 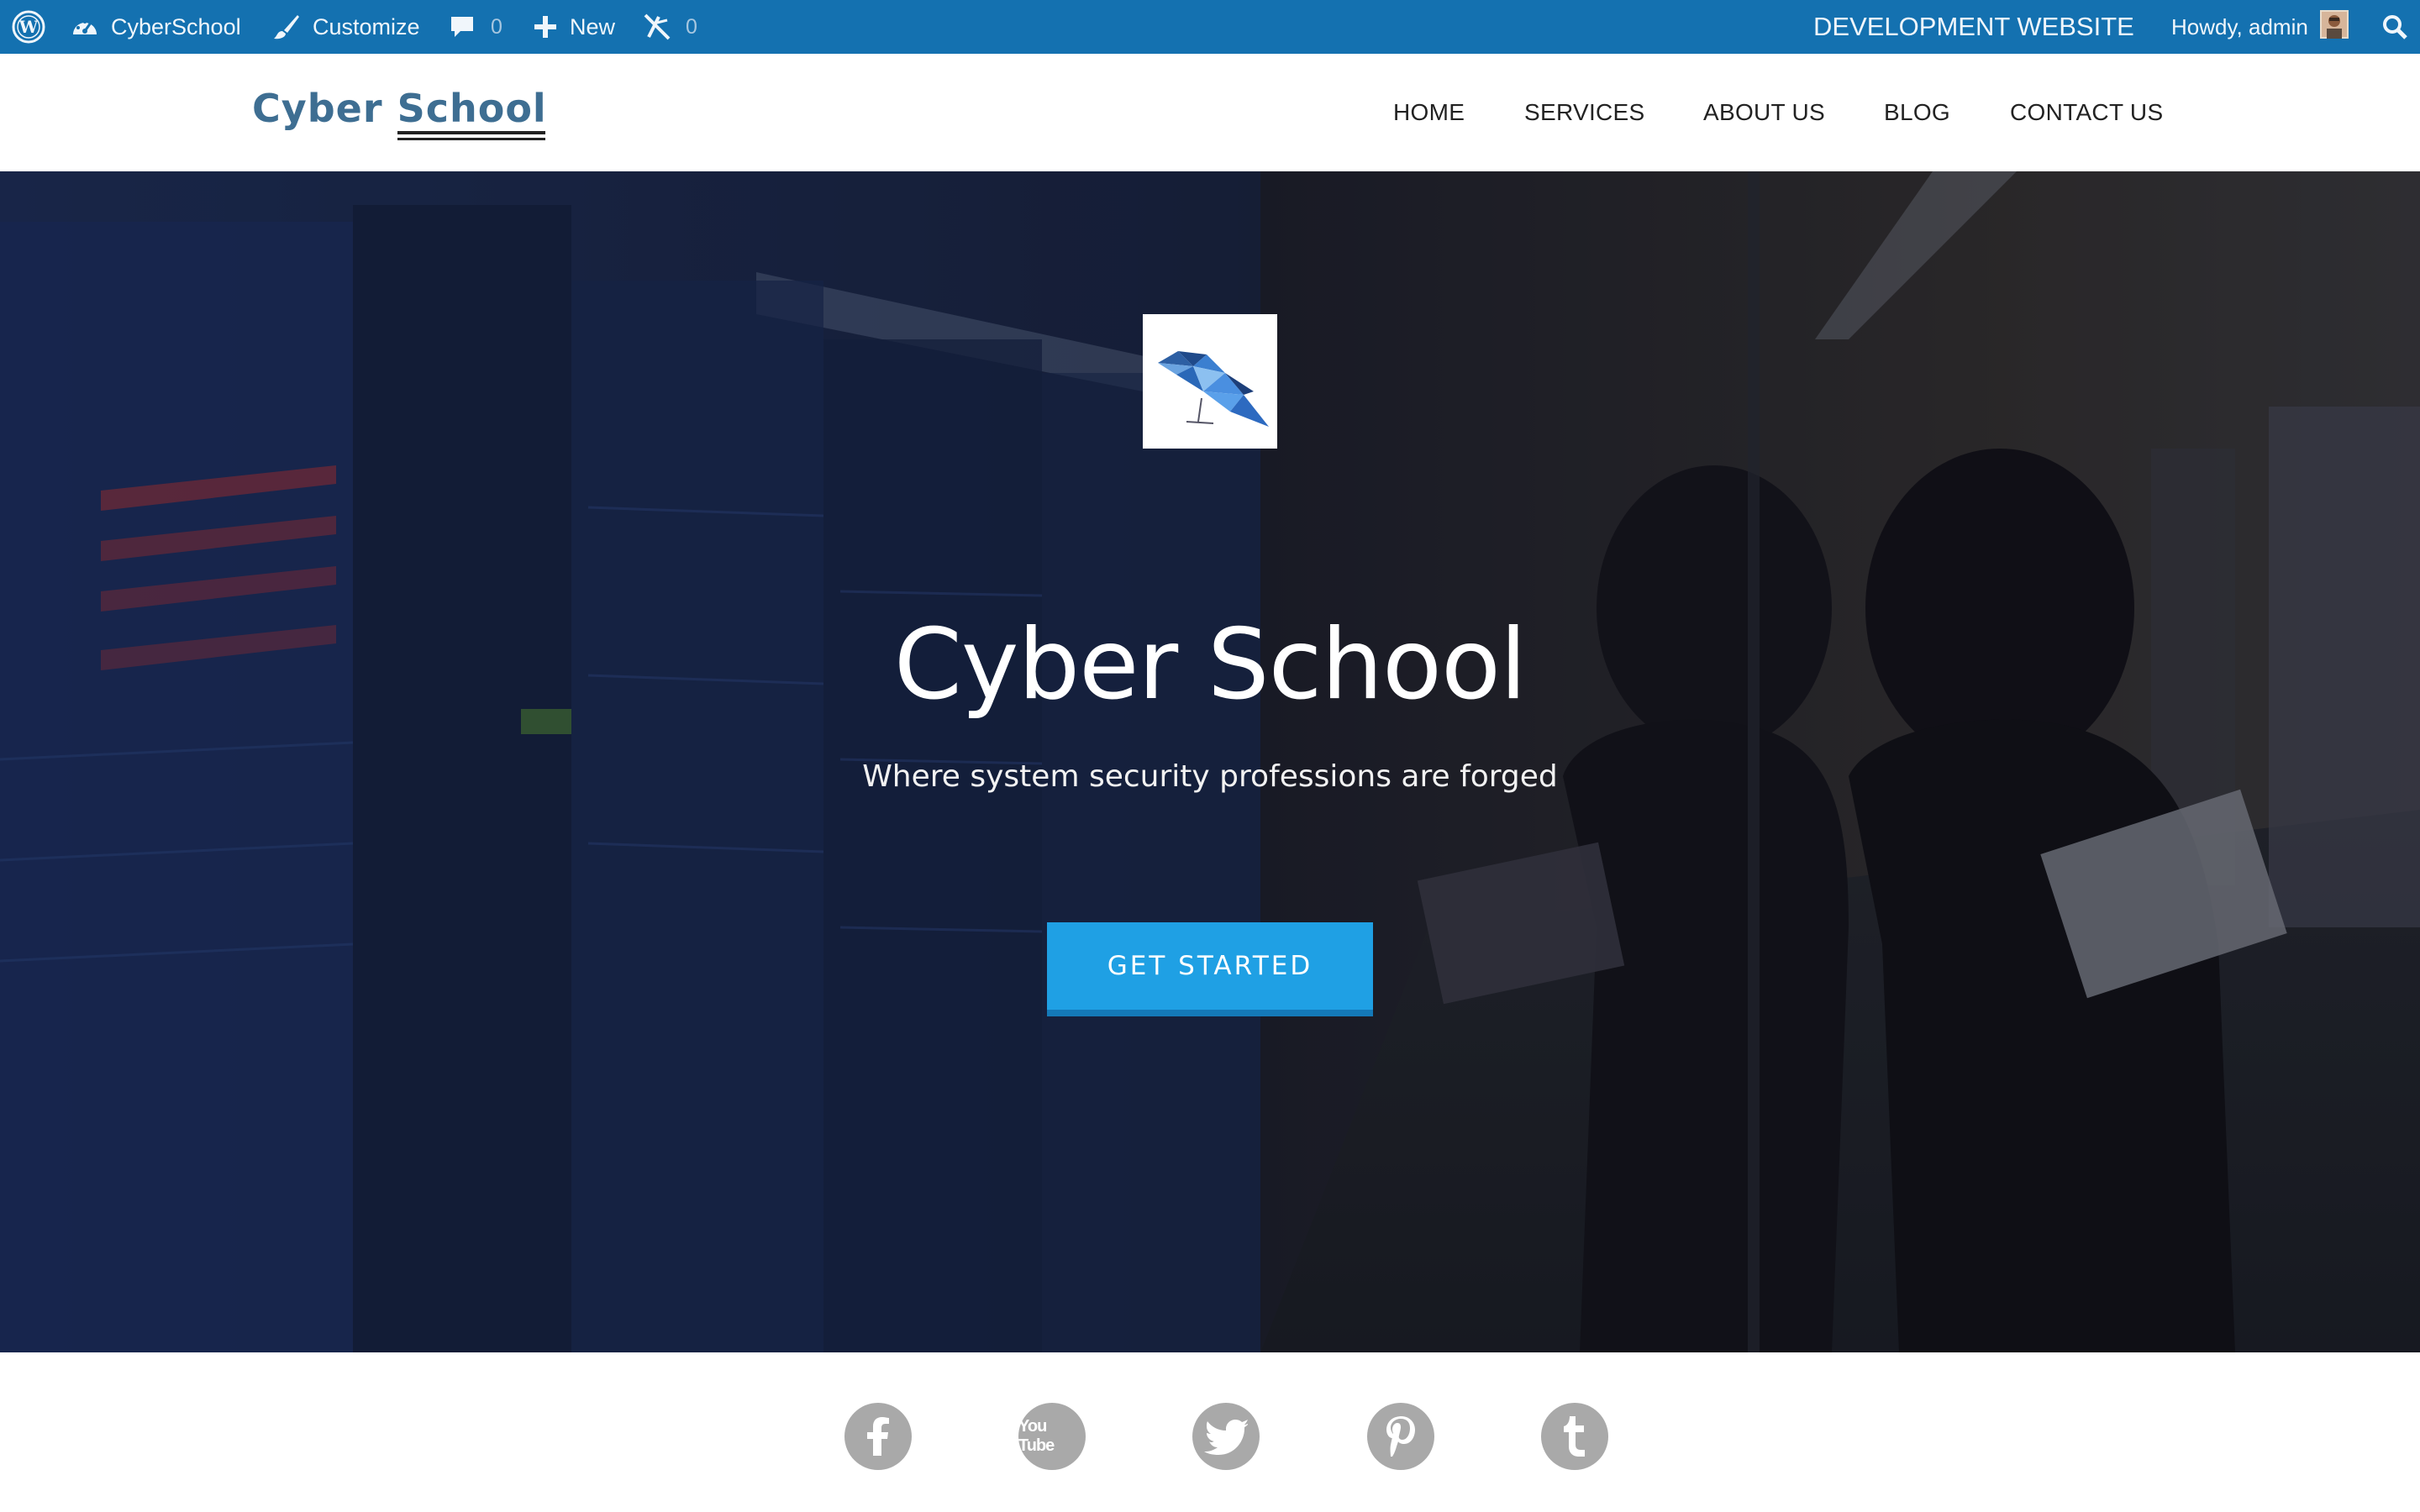 What do you see at coordinates (1585, 112) in the screenshot?
I see `nav-services: SERVICES` at bounding box center [1585, 112].